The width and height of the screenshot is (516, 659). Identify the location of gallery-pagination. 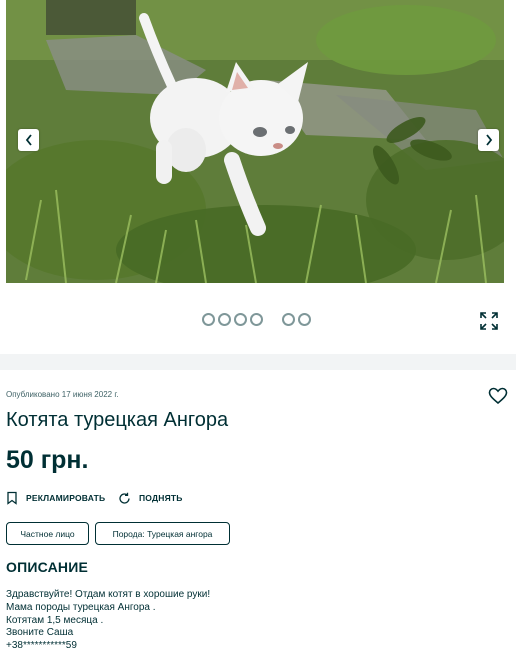
(258, 320).